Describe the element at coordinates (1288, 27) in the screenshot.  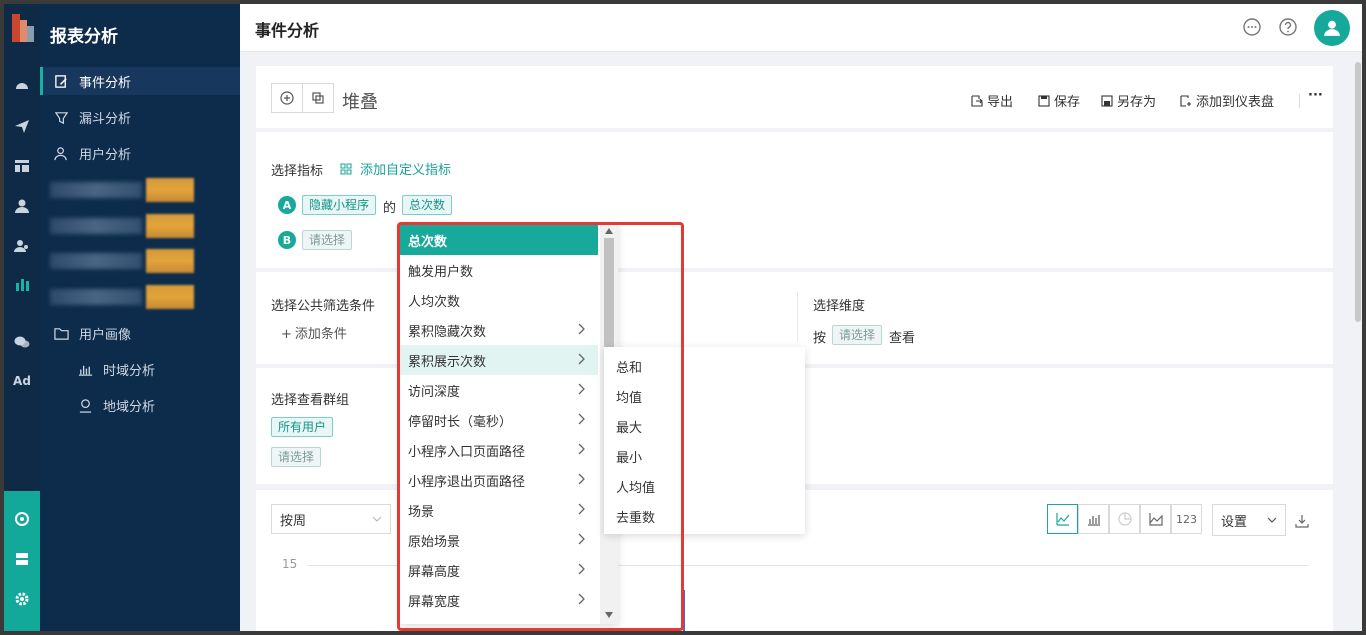
I see `help-icon` at that location.